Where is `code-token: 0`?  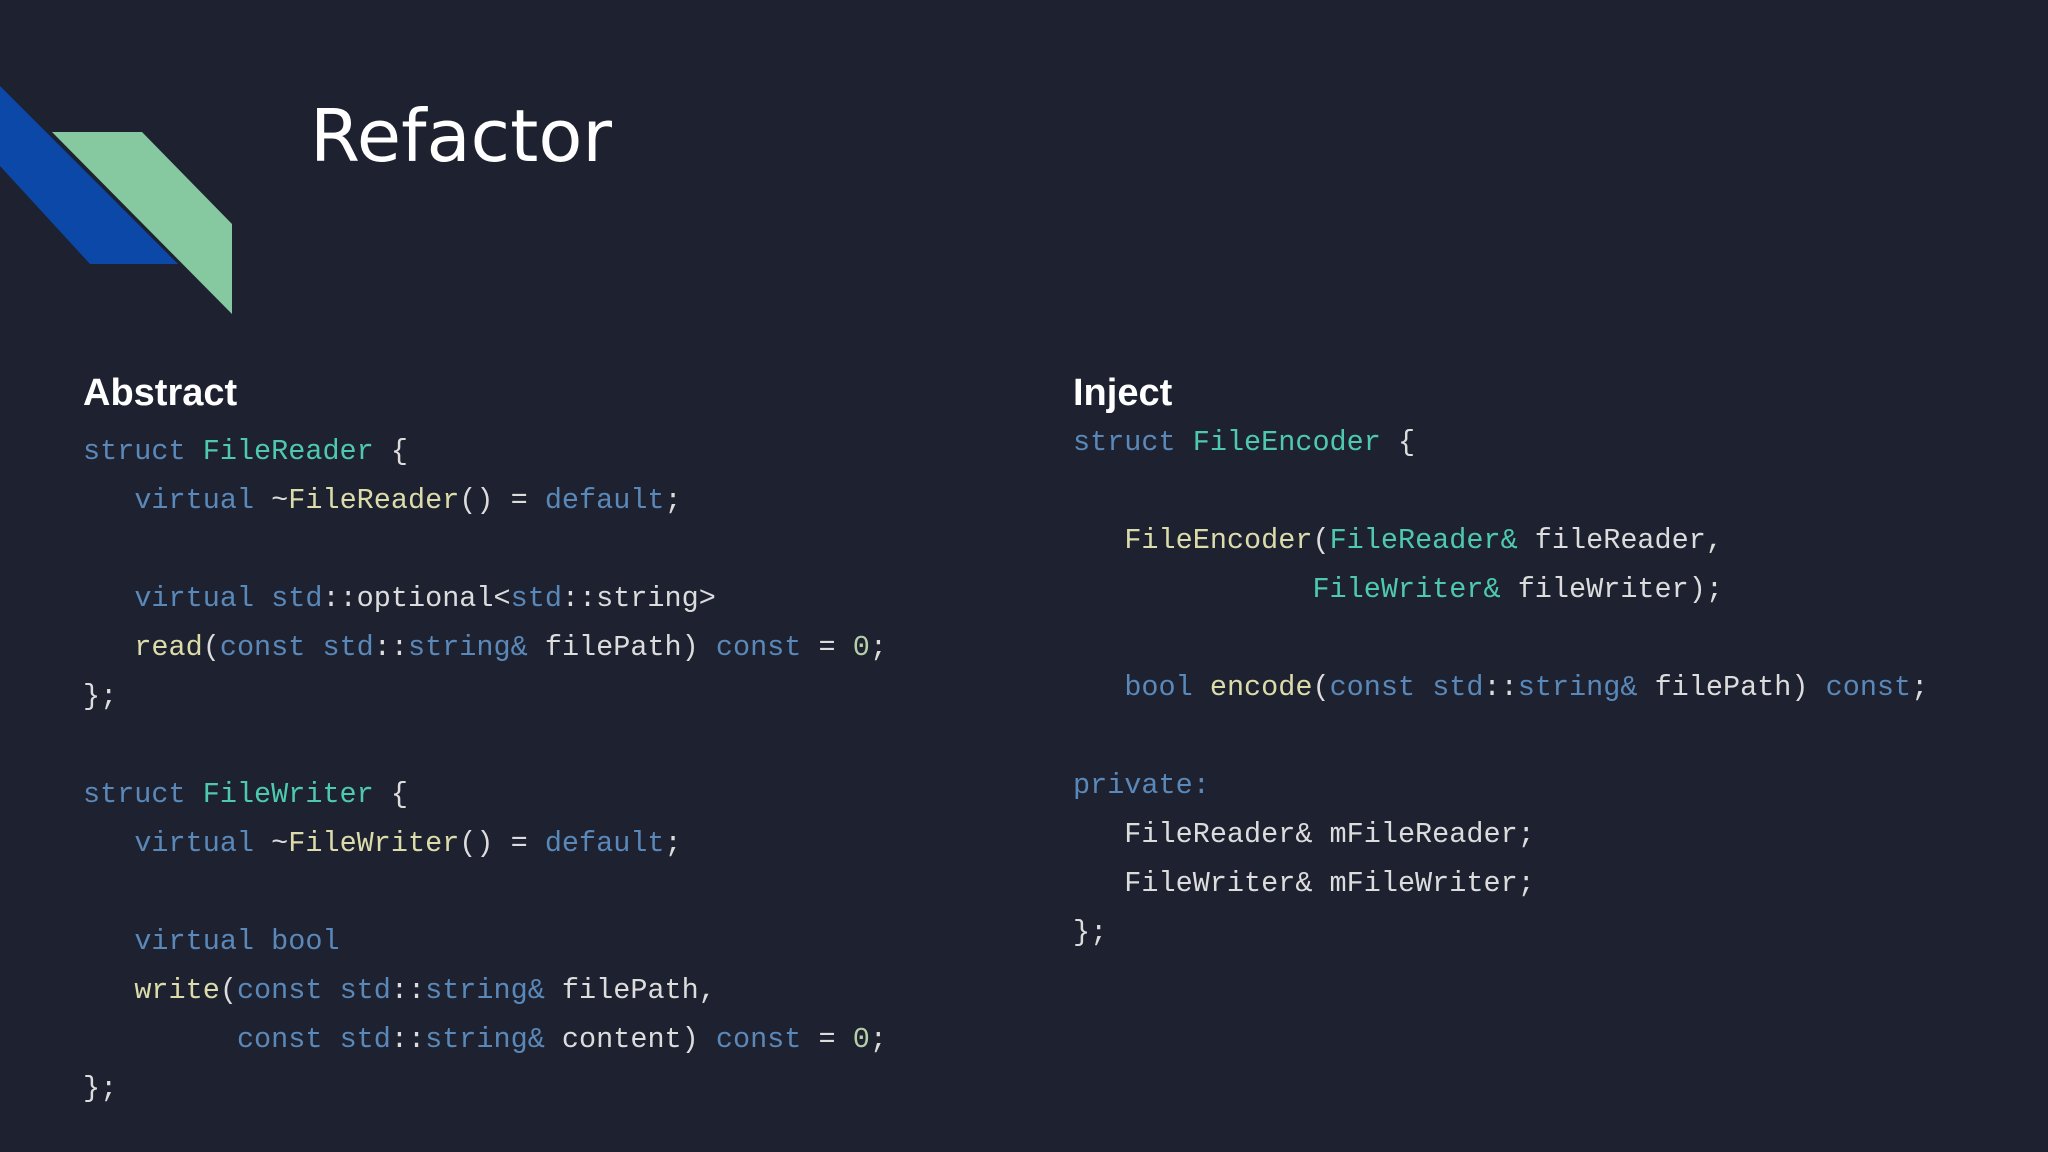
code-token: 0 is located at coordinates (861, 1039).